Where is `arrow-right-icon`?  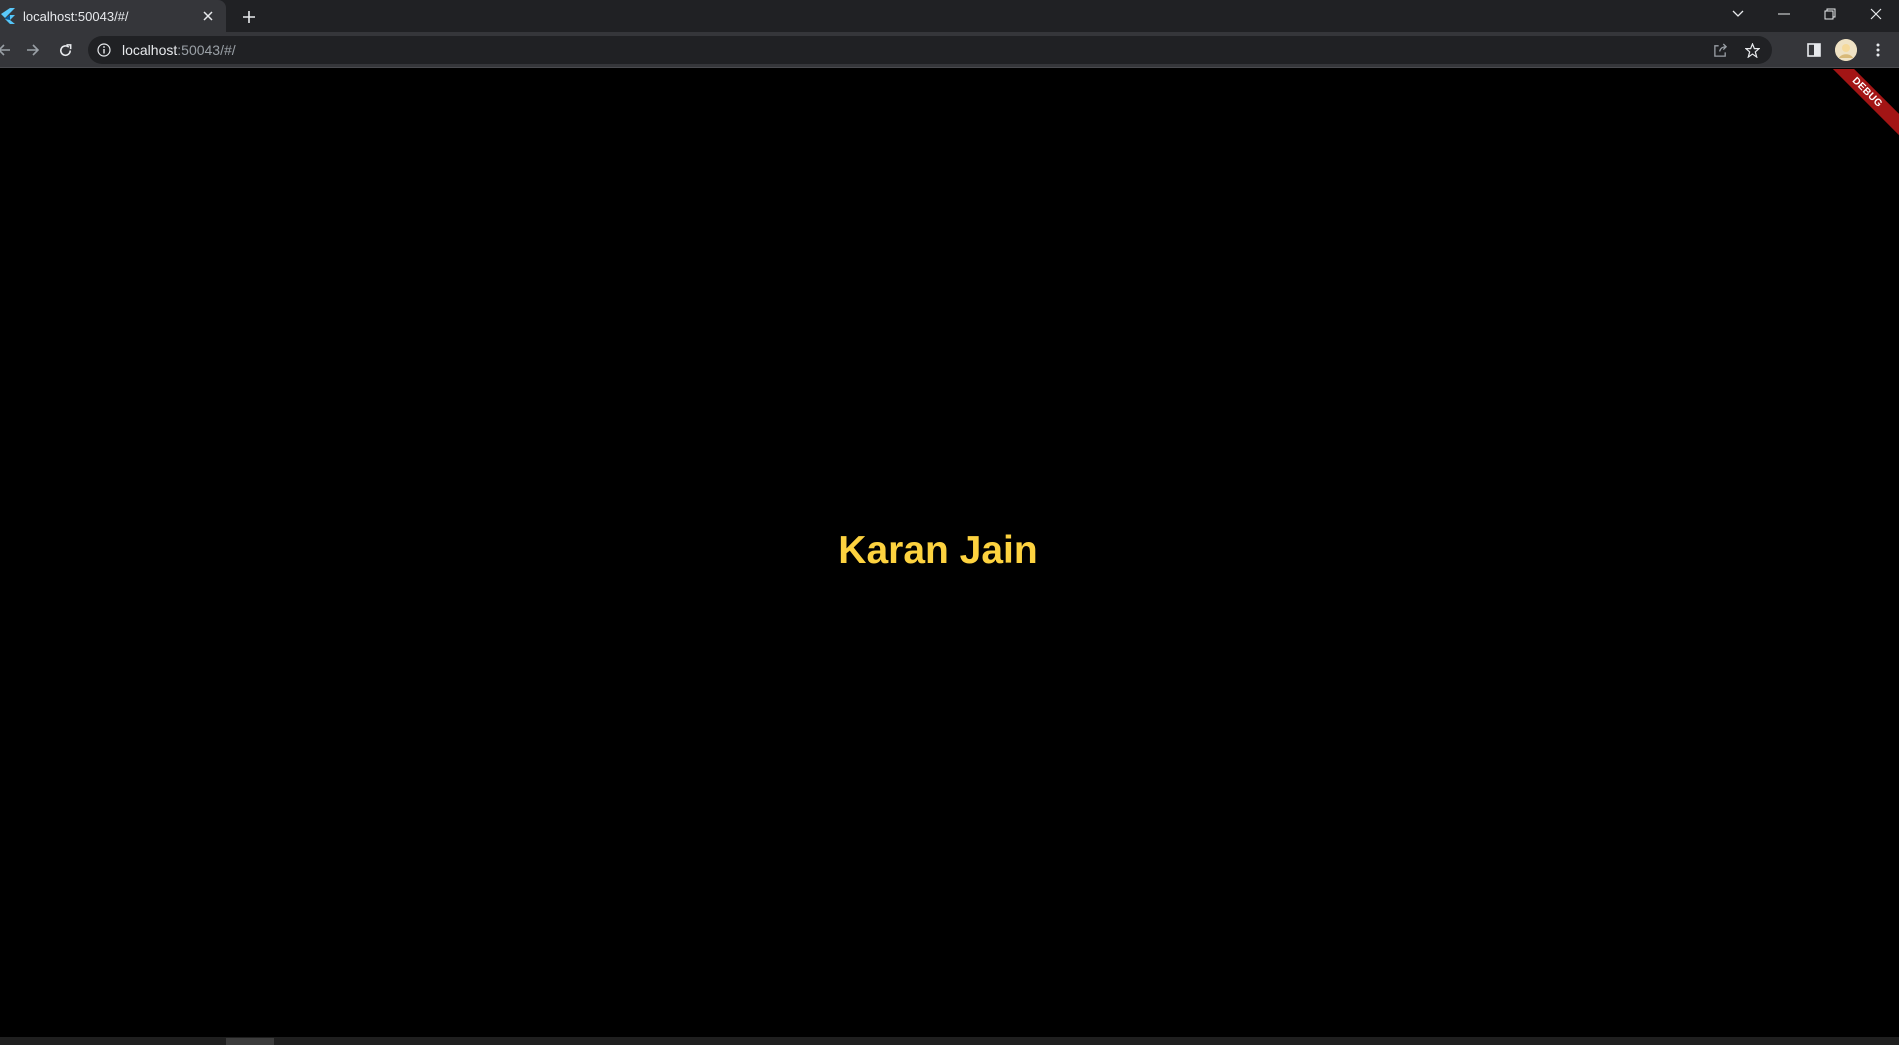 arrow-right-icon is located at coordinates (33, 50).